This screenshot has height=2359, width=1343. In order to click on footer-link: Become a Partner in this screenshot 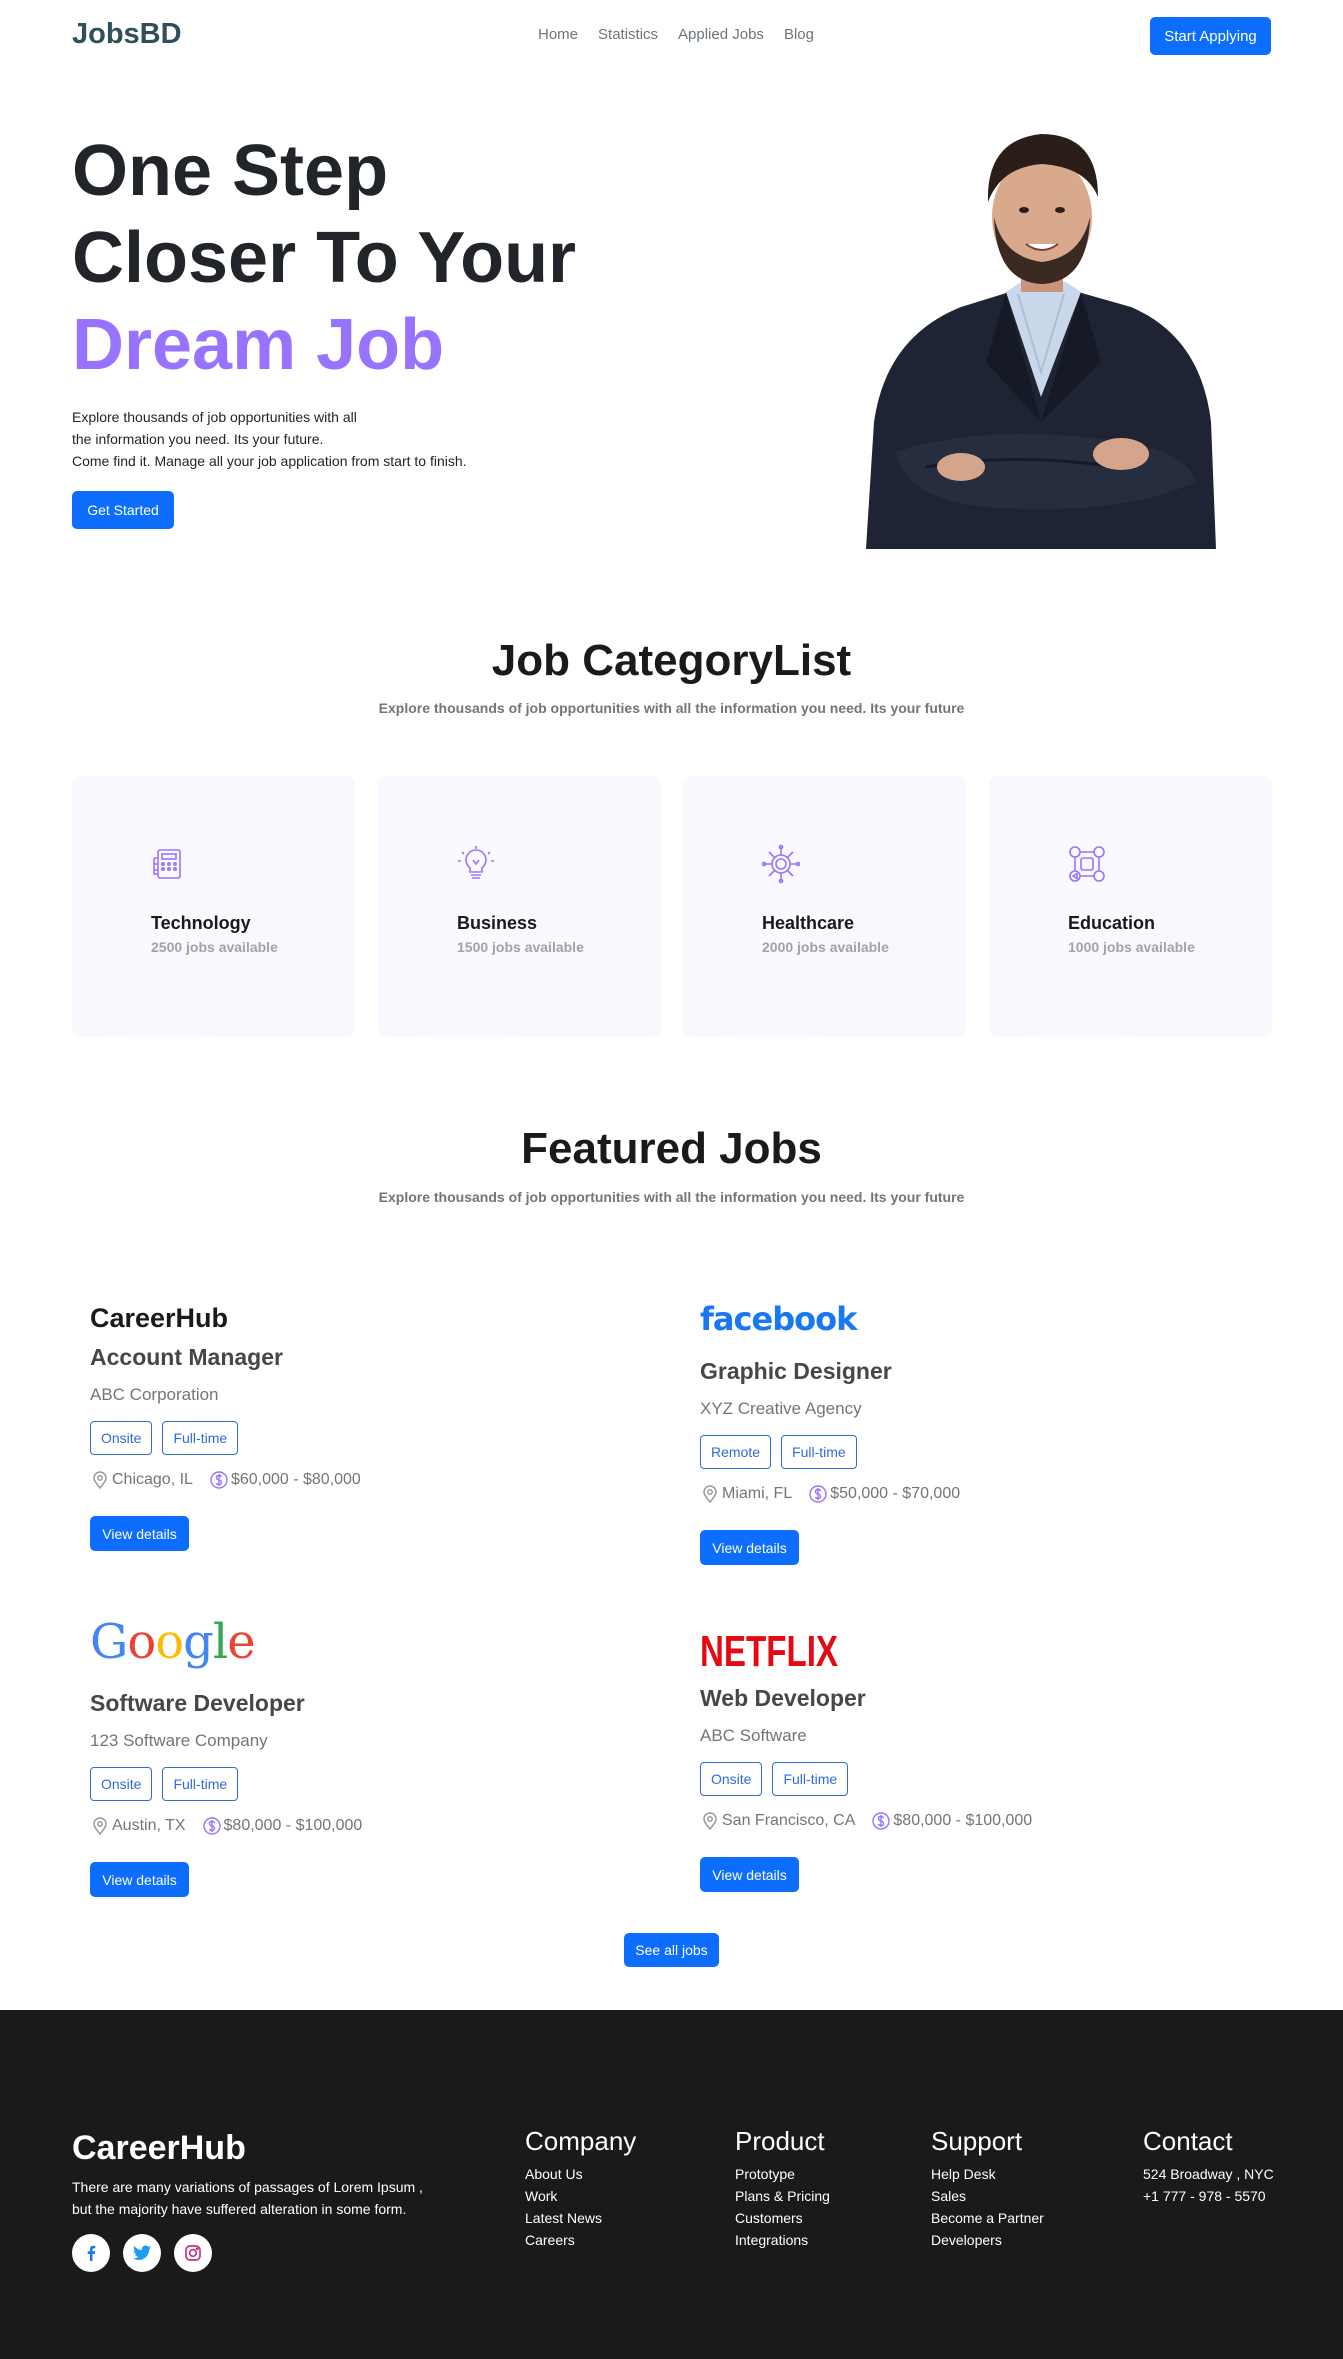, I will do `click(987, 2218)`.